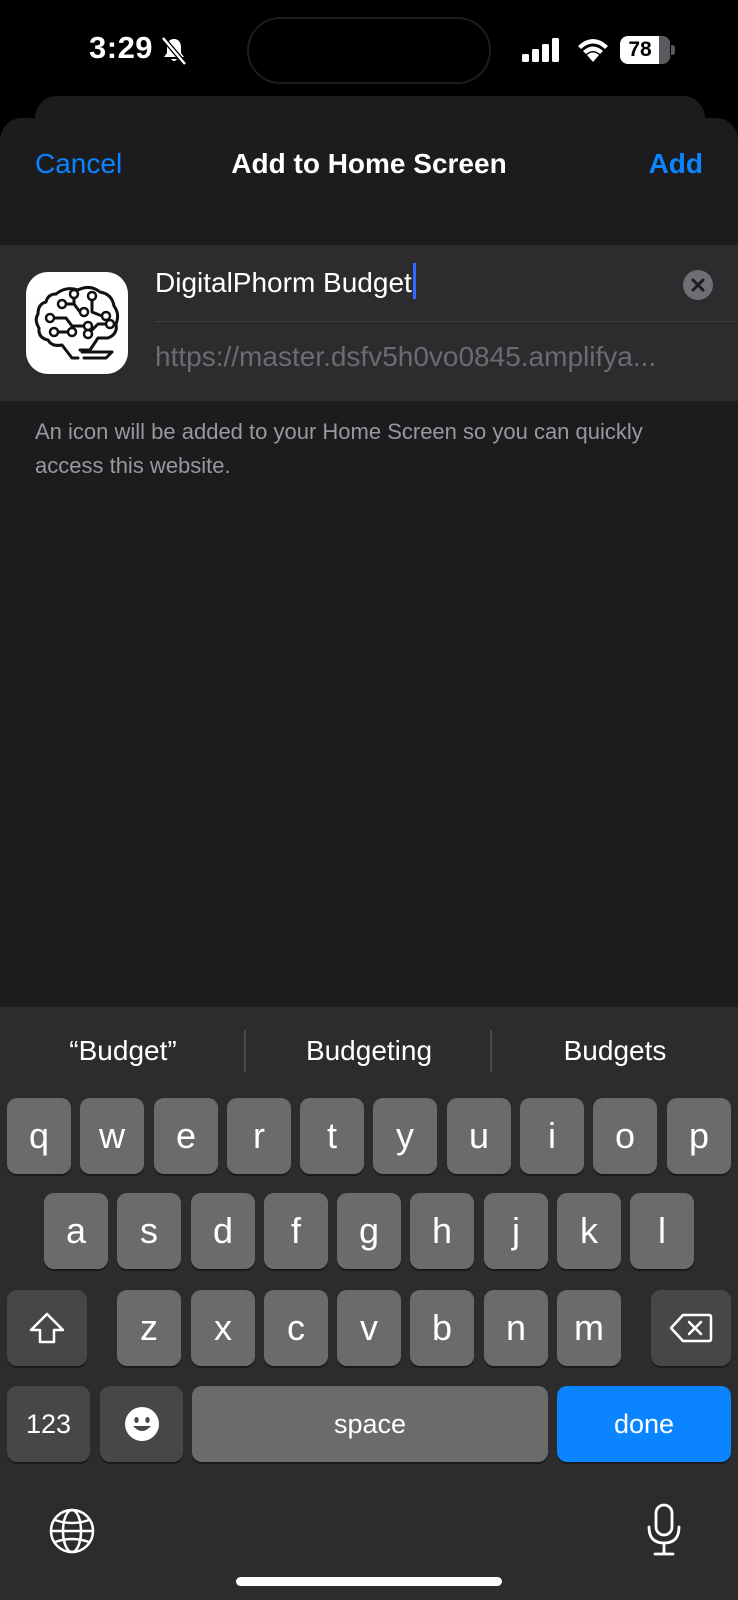 The width and height of the screenshot is (738, 1600). I want to click on nav-bar: Cancel Add to Home Screen Add, so click(369, 173).